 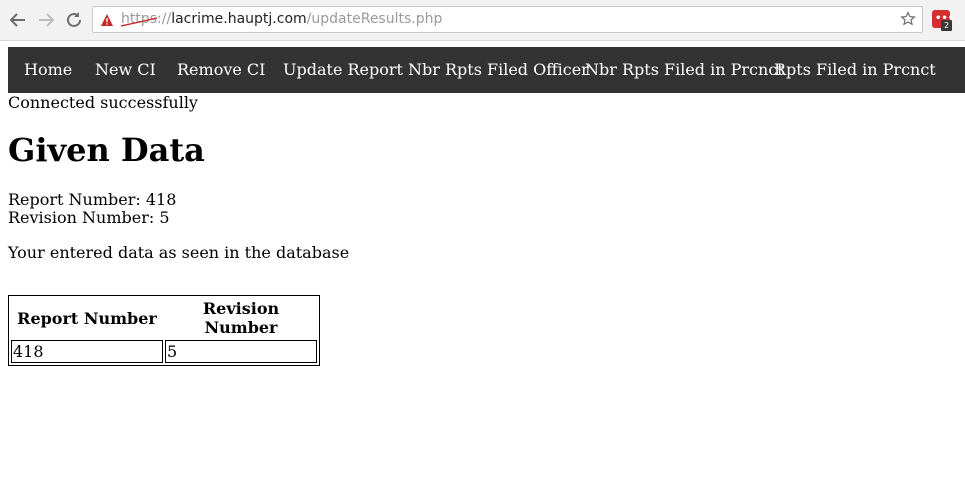 I want to click on nav-home: Home, so click(x=48, y=70).